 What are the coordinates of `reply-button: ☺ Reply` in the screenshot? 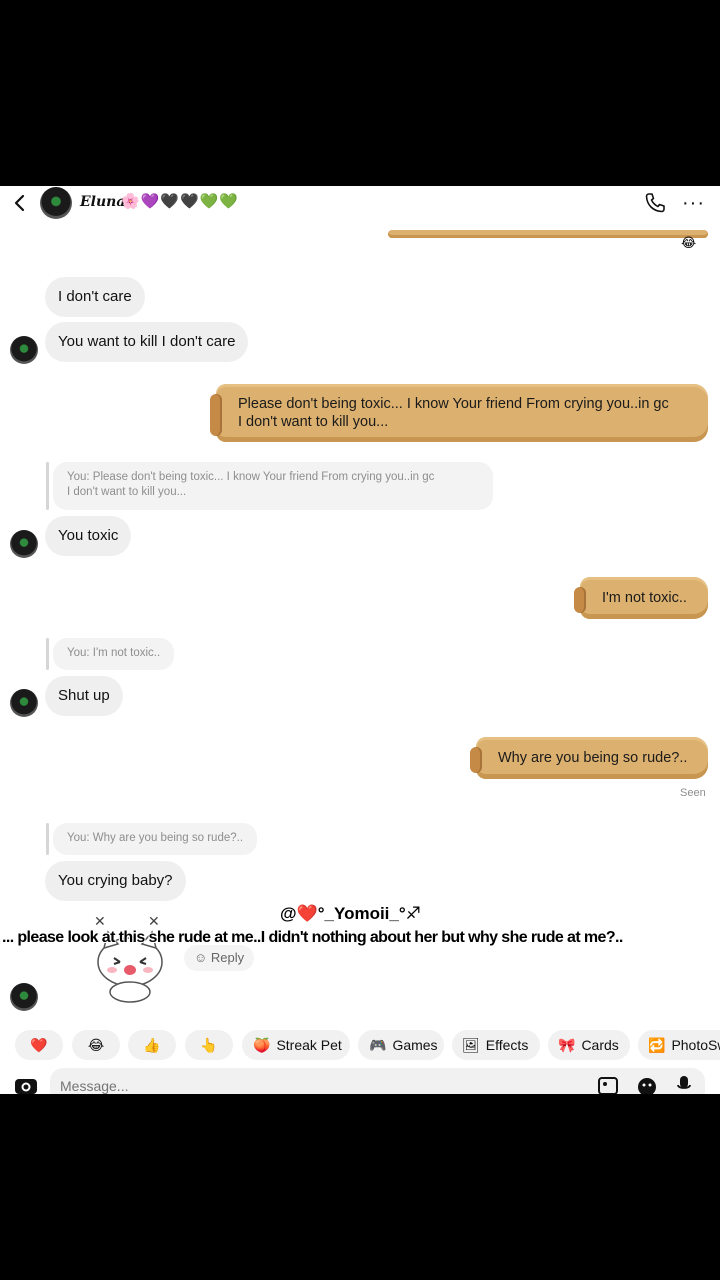 It's located at (219, 958).